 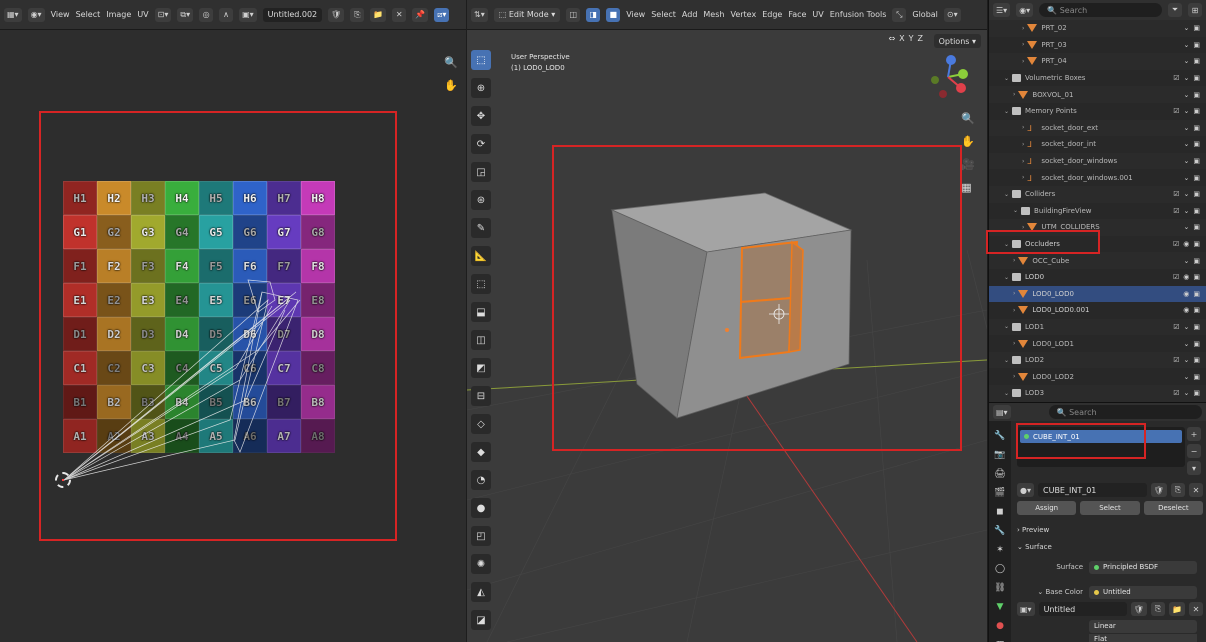 I want to click on material-tab-icon: ●, so click(x=1000, y=626).